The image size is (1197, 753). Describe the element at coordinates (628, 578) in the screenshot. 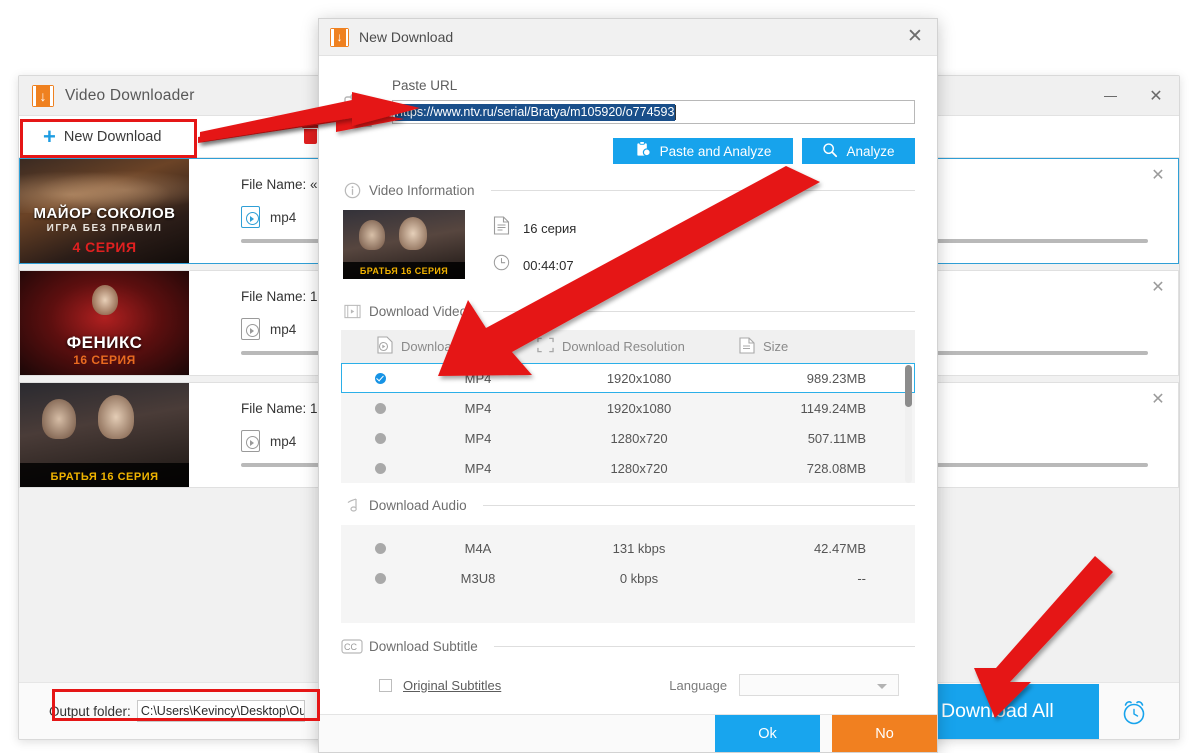

I see `table-row: M3U8 0 kbps --` at that location.